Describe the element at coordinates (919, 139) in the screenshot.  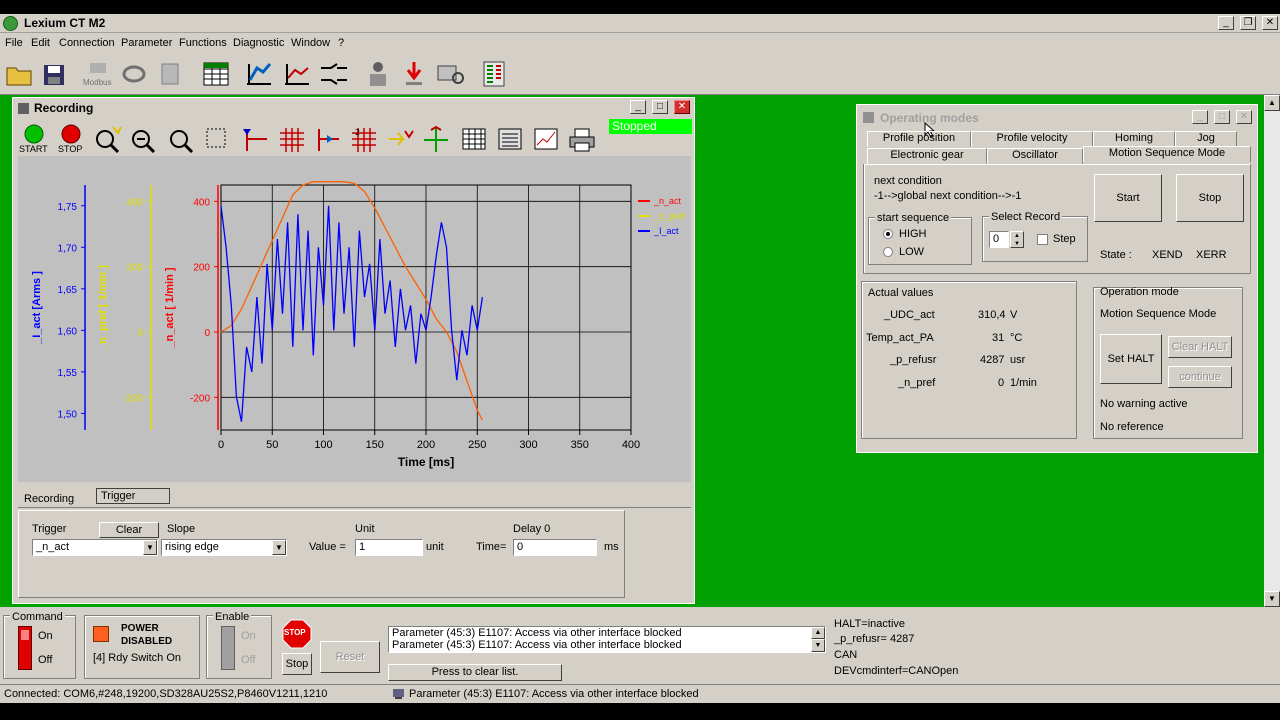
I see `tab-profile-position: Profile position` at that location.